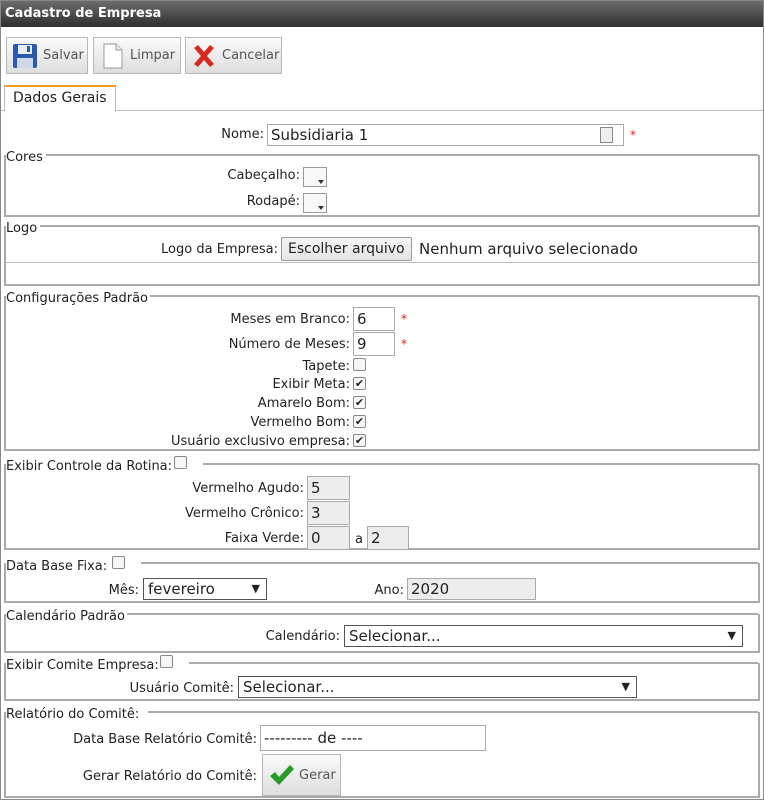 The width and height of the screenshot is (764, 800). I want to click on nome-label: Nome:, so click(242, 134).